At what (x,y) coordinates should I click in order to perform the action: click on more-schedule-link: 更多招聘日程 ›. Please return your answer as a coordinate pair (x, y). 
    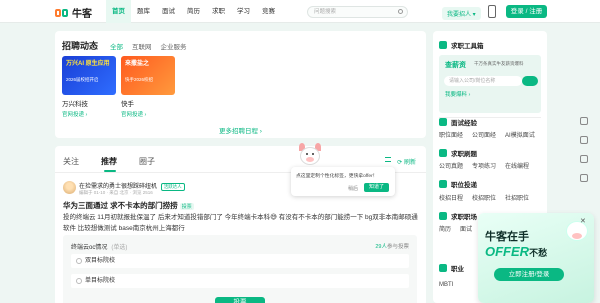
    Looking at the image, I should click on (240, 130).